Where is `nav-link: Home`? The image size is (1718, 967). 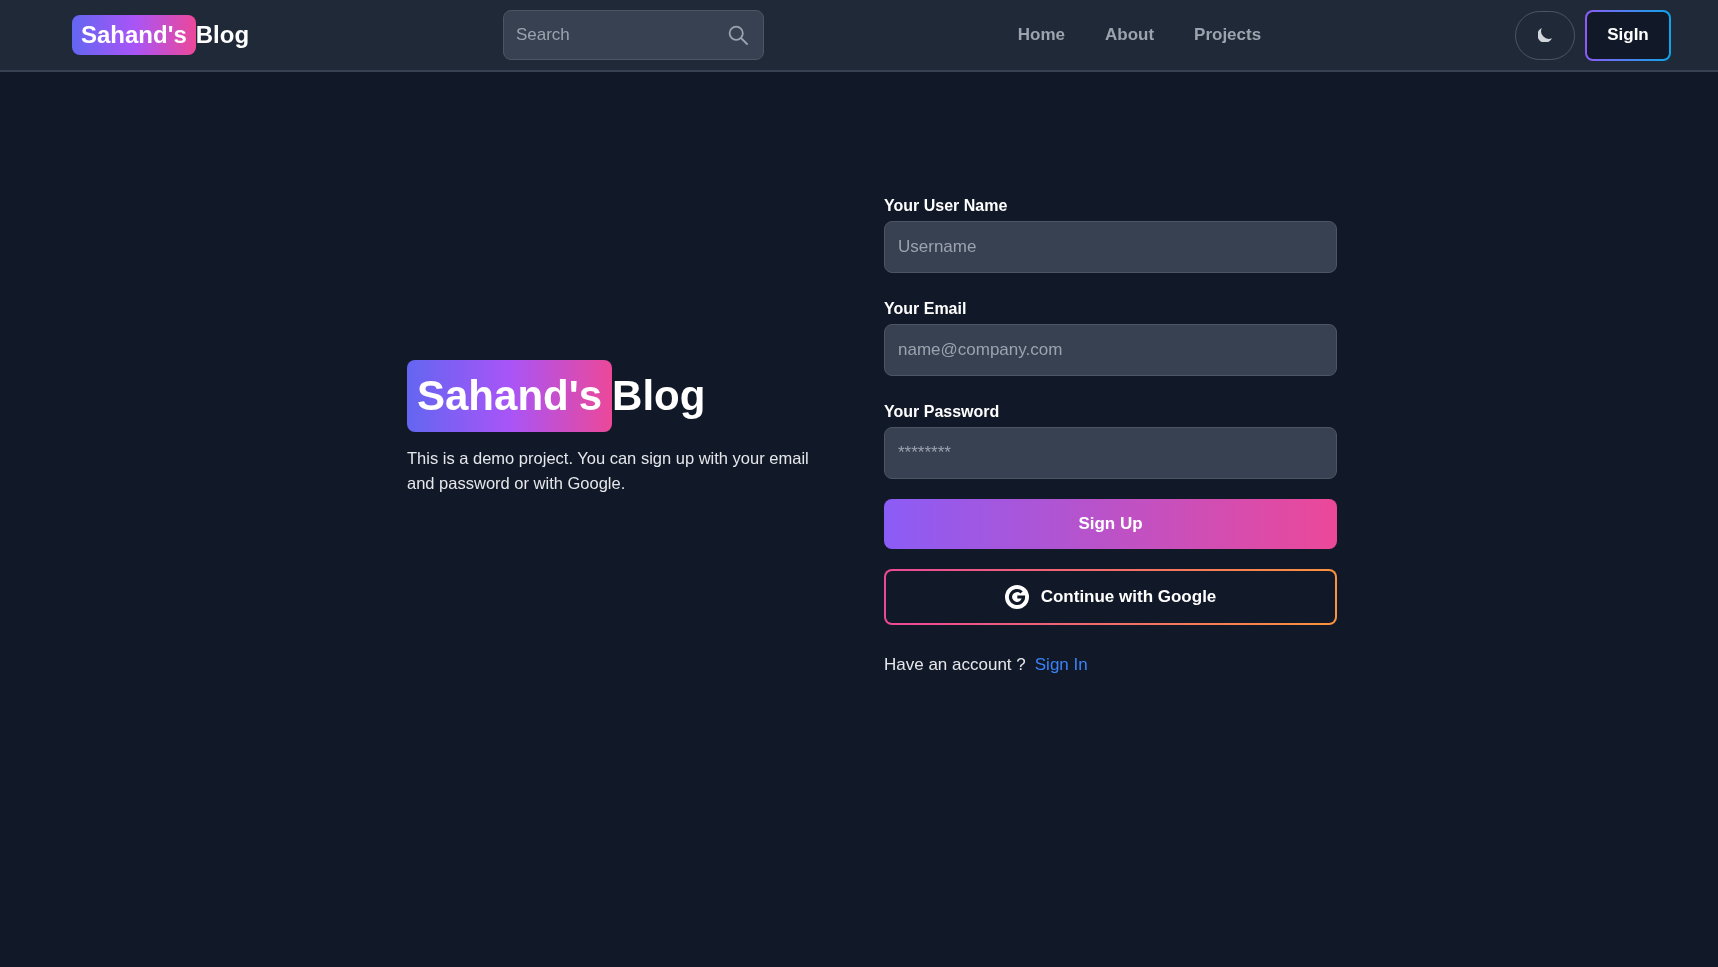 nav-link: Home is located at coordinates (1041, 35).